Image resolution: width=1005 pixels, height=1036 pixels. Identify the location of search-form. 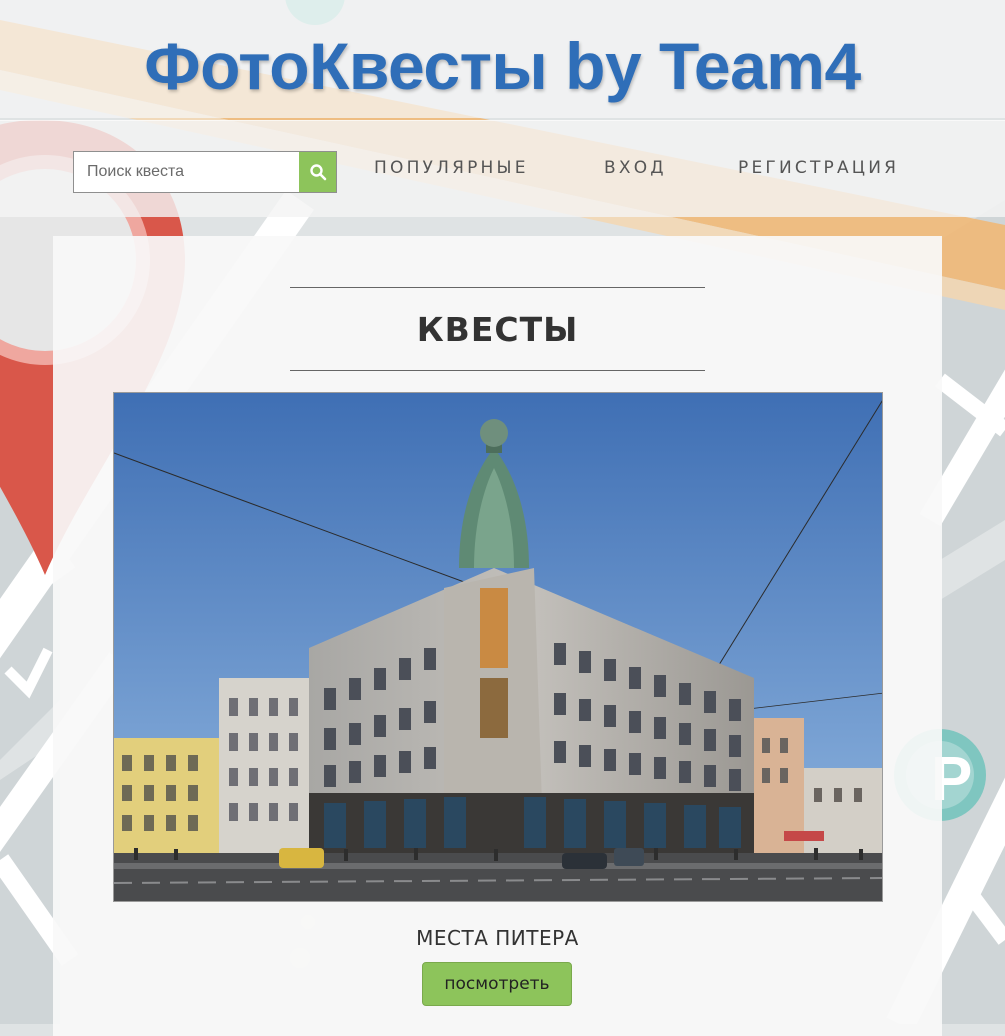
(205, 172).